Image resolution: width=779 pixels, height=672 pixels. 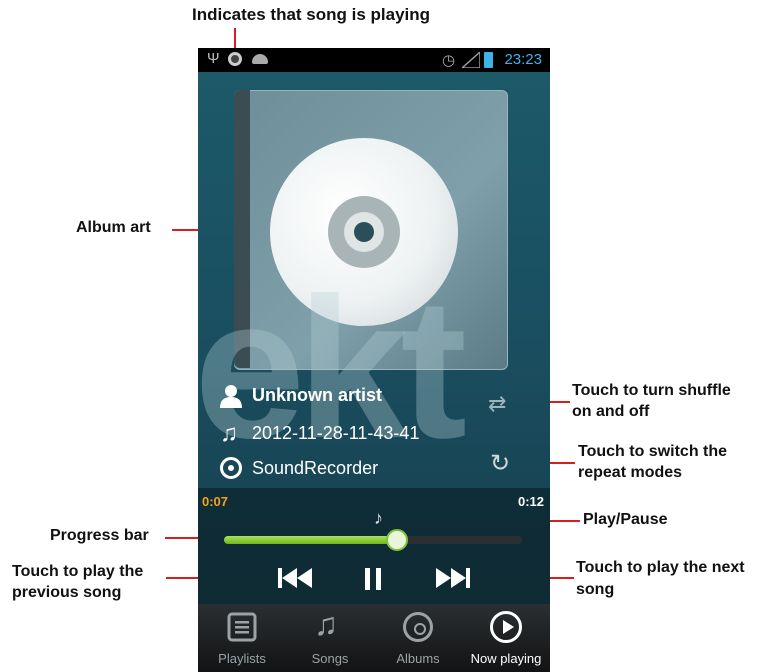 What do you see at coordinates (235, 59) in the screenshot?
I see `music-playing-icon` at bounding box center [235, 59].